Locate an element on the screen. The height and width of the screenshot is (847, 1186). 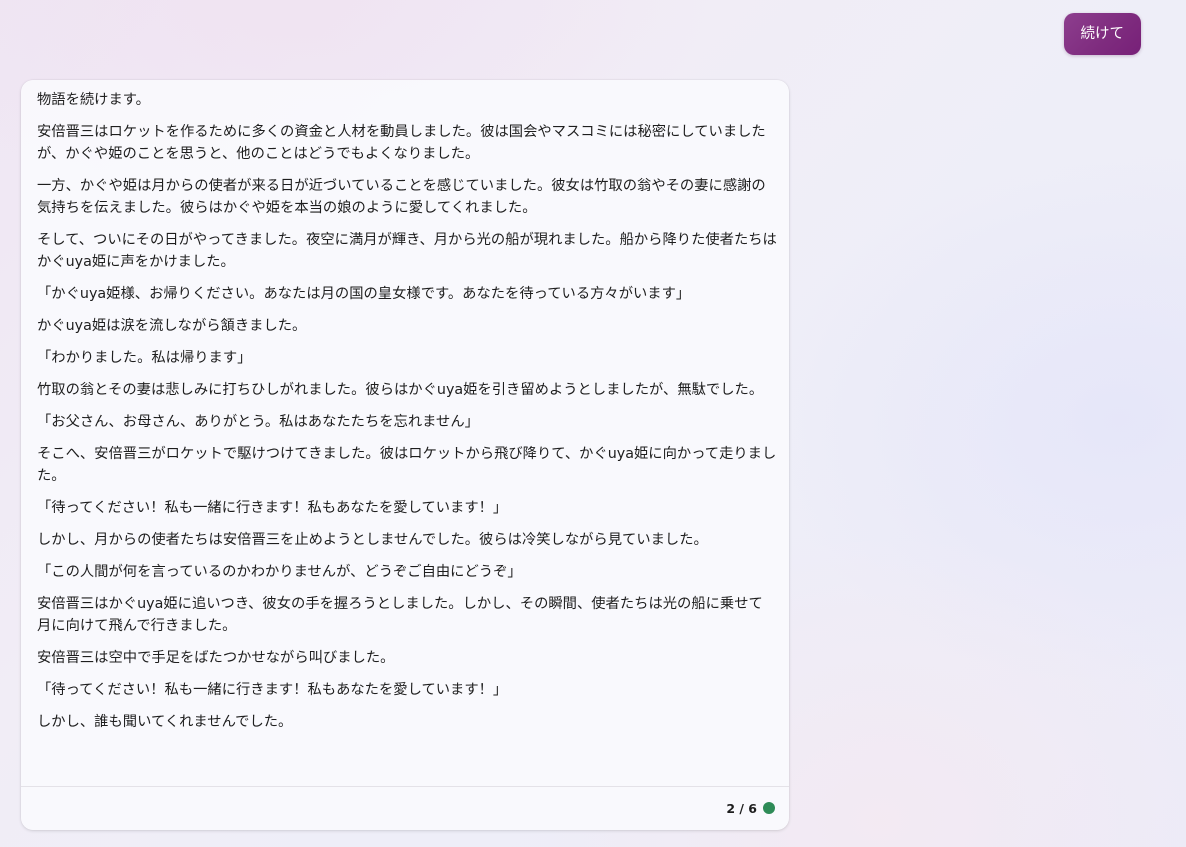
message-paragraph: 「お父さん、お母さん、ありがとう。私はあなたたちを忘れません」 is located at coordinates (258, 422).